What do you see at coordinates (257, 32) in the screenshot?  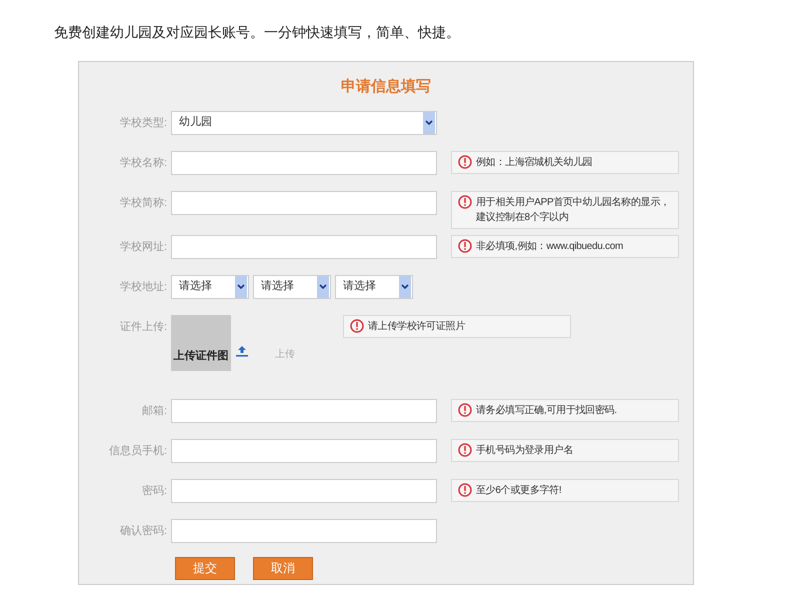 I see `intro-text: 免费创建幼儿园及对应园长账号。一分钟快速填写，简单、快捷。` at bounding box center [257, 32].